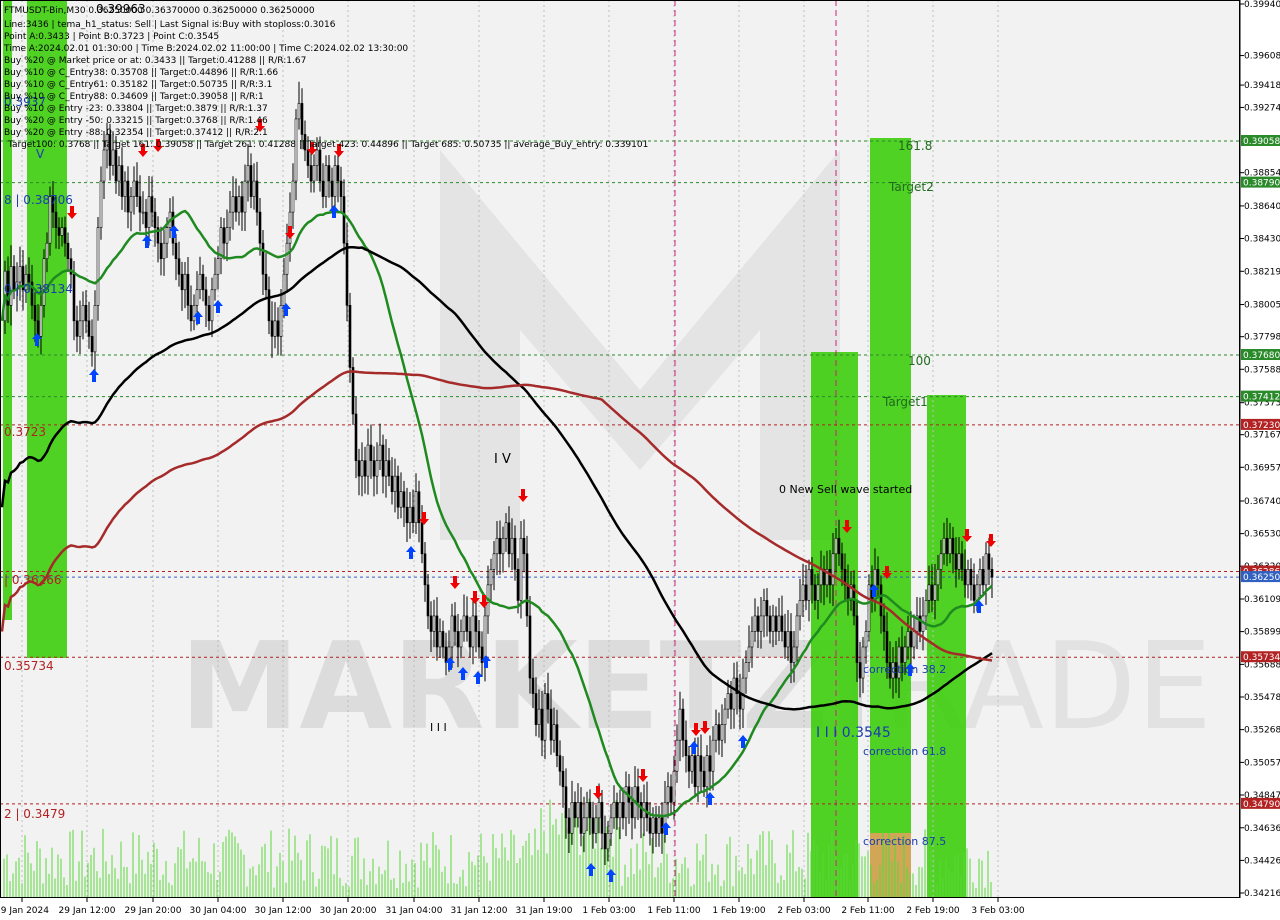 The height and width of the screenshot is (920, 1280). I want to click on price-tick-label: 0.37588, so click(1262, 370).